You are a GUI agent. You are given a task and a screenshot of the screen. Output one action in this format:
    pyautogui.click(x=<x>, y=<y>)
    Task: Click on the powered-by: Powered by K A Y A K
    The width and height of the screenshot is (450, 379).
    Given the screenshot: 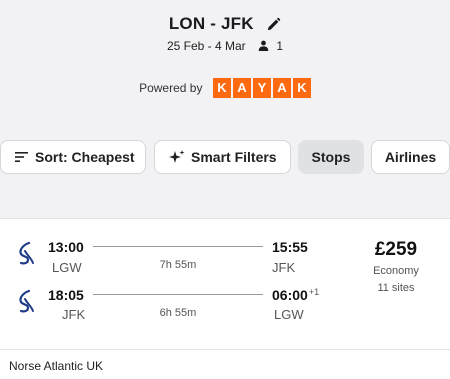 What is the action you would take?
    pyautogui.click(x=225, y=88)
    